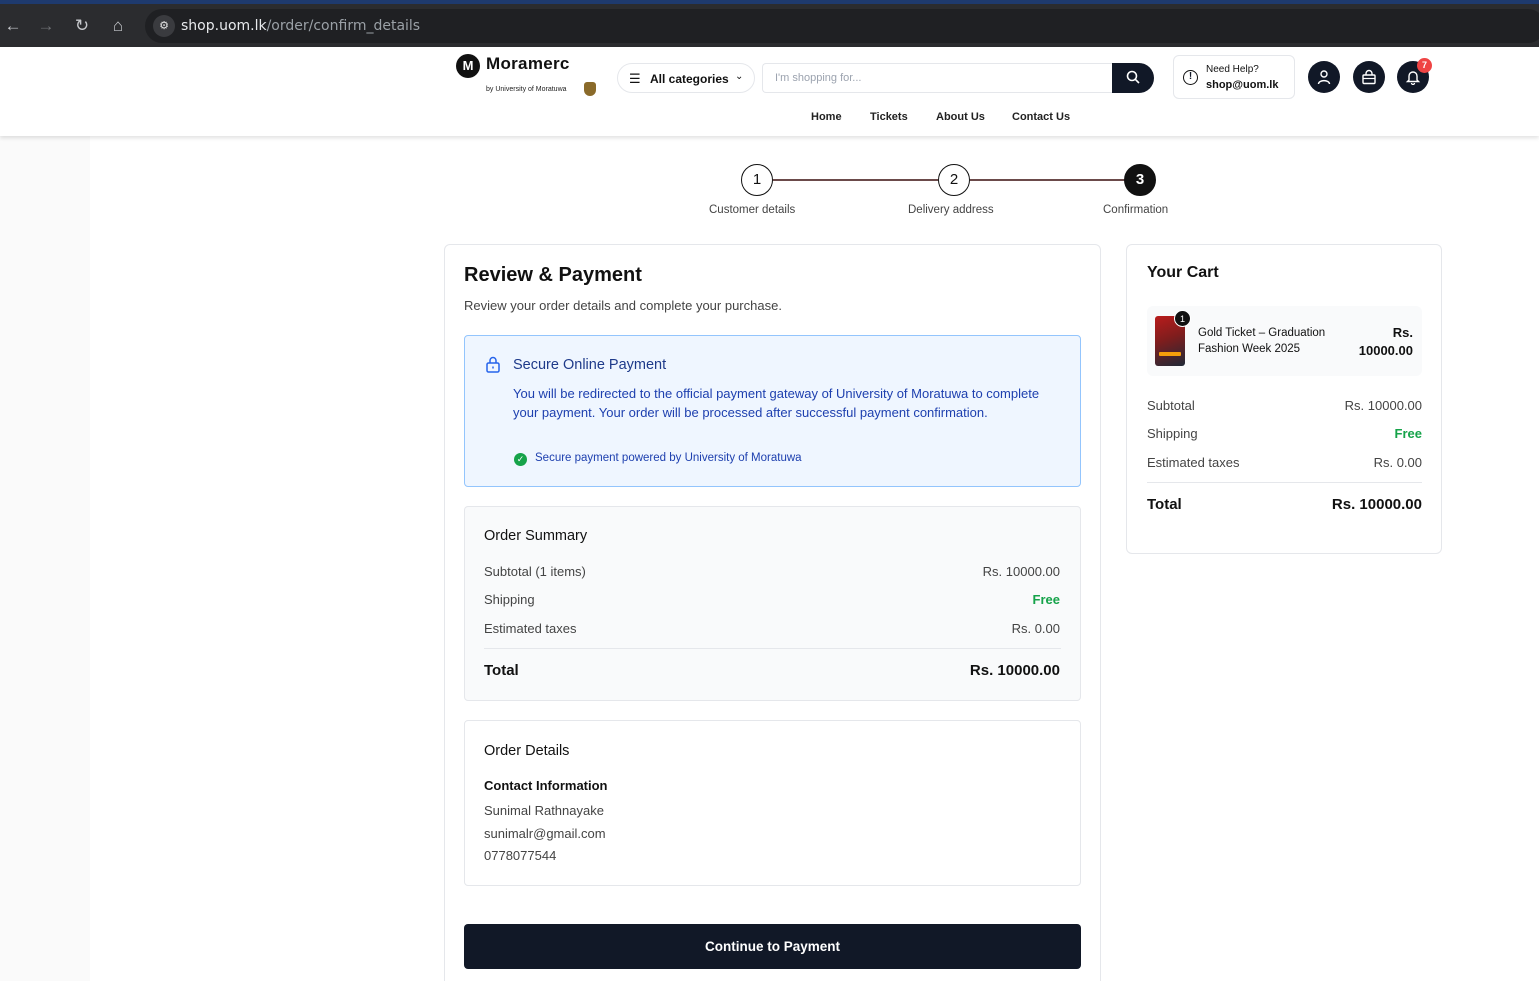  I want to click on search-icon, so click(1133, 77).